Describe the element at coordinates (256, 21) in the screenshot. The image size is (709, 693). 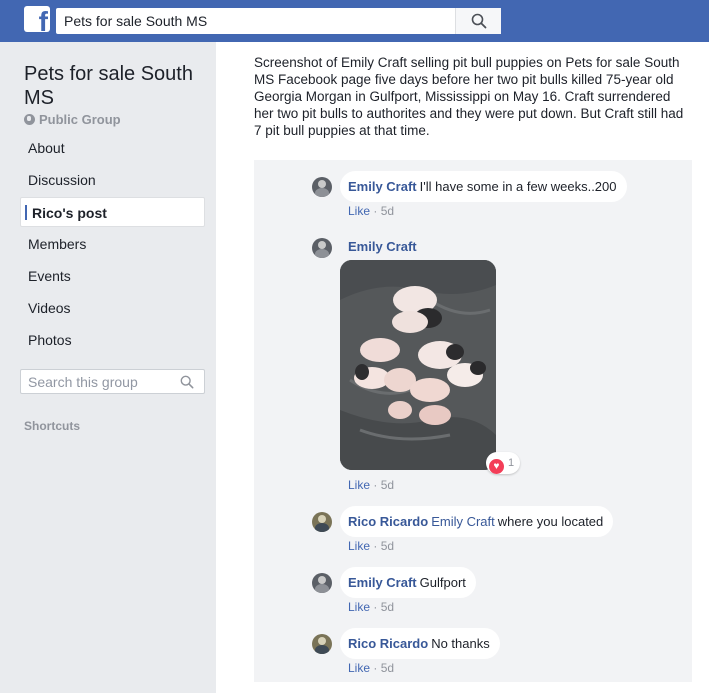
I see `search-input` at that location.